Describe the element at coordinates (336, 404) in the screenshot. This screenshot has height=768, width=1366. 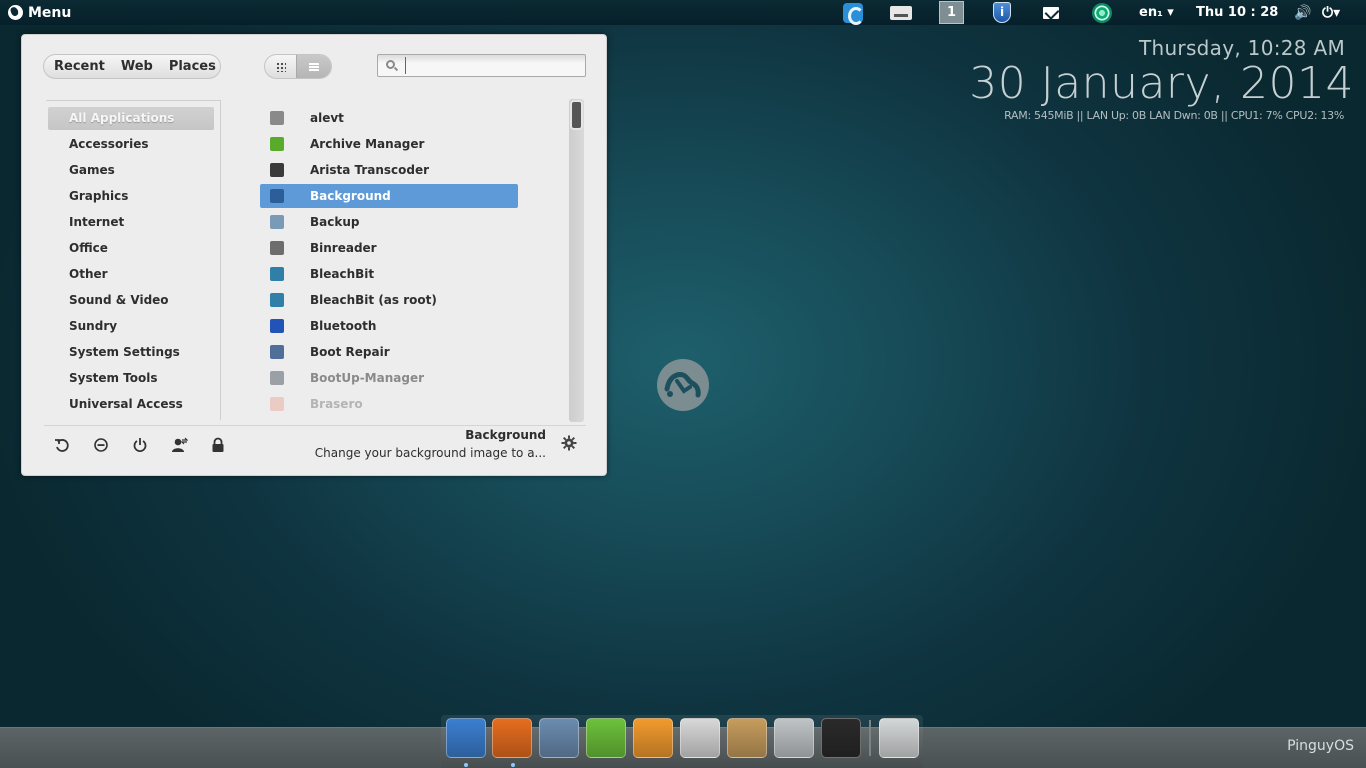
I see `app-item-label: Brasero` at that location.